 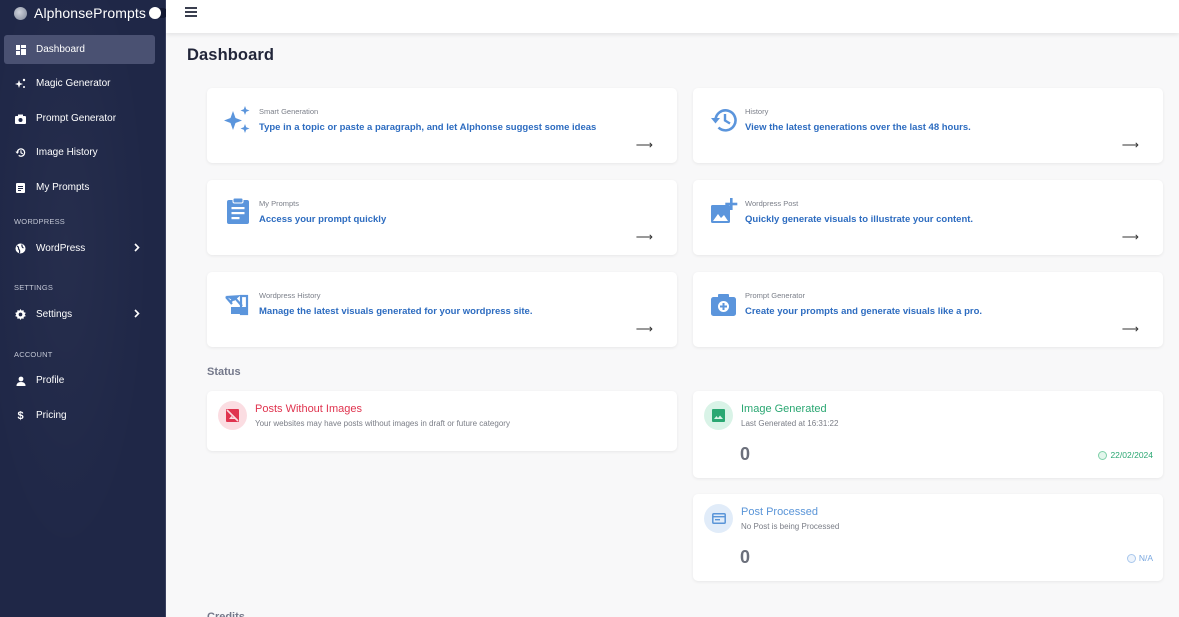 I want to click on gear-icon, so click(x=20, y=314).